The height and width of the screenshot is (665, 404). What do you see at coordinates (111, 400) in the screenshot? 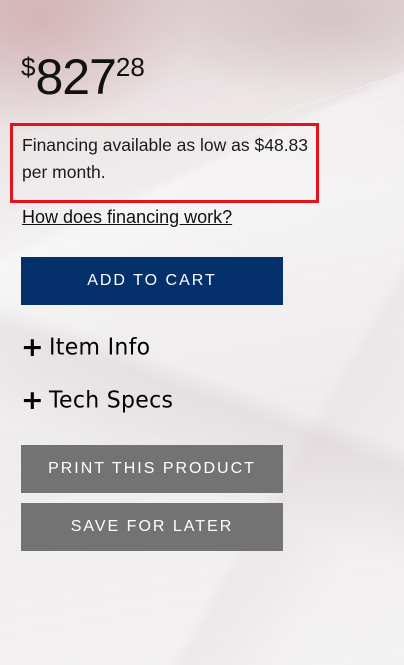
I see `tech-specs-label: Tech Specs` at bounding box center [111, 400].